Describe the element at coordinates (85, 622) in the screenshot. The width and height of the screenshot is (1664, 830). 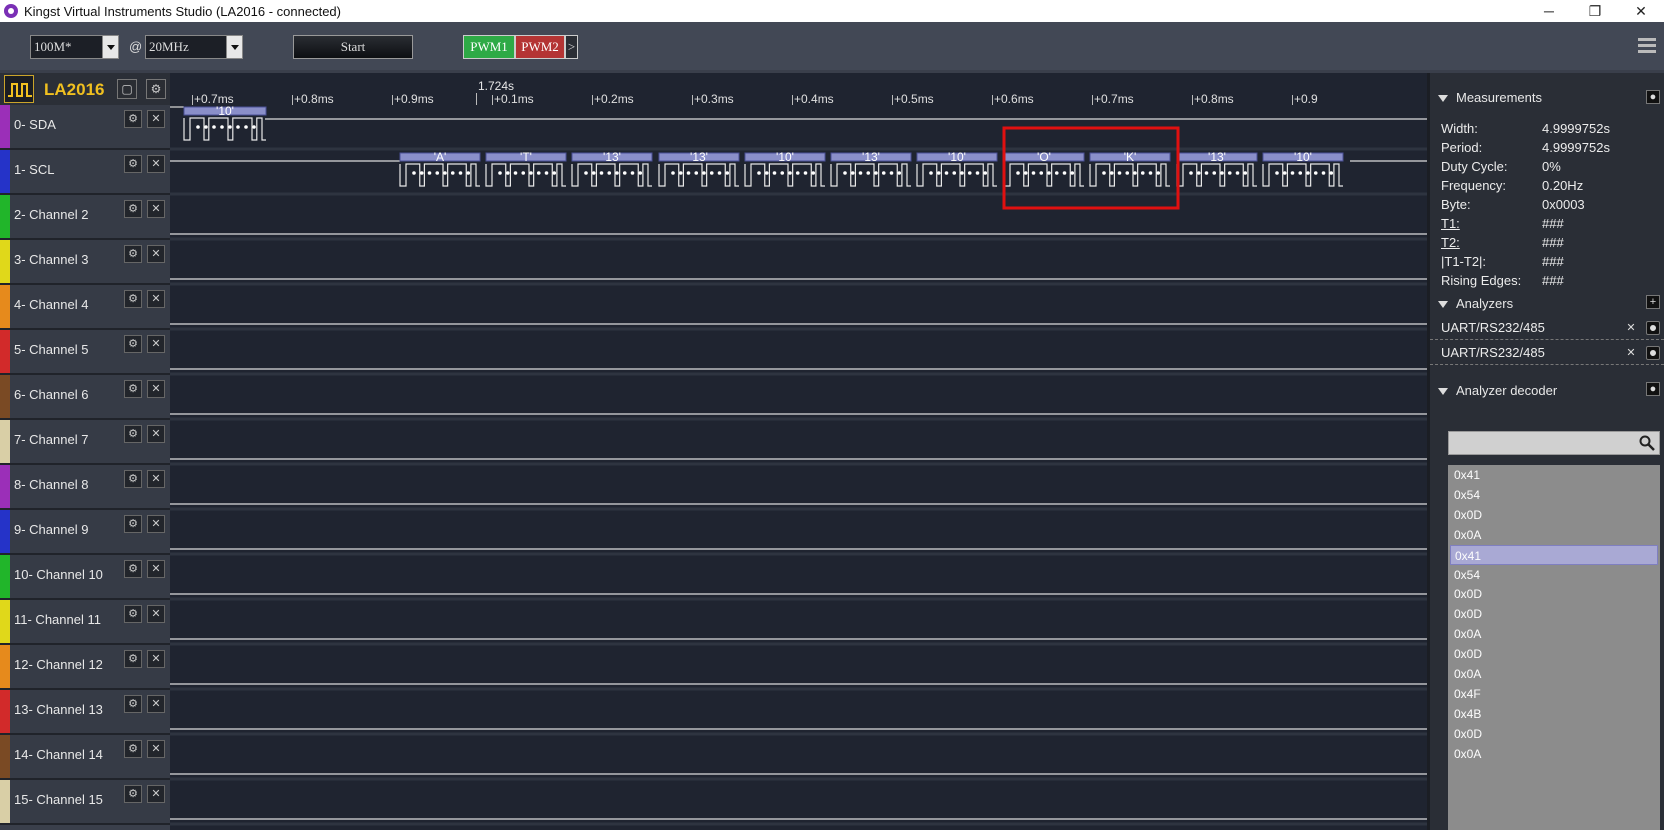
I see `channel-row: 11- Channel 11 ⚙ ✕` at that location.